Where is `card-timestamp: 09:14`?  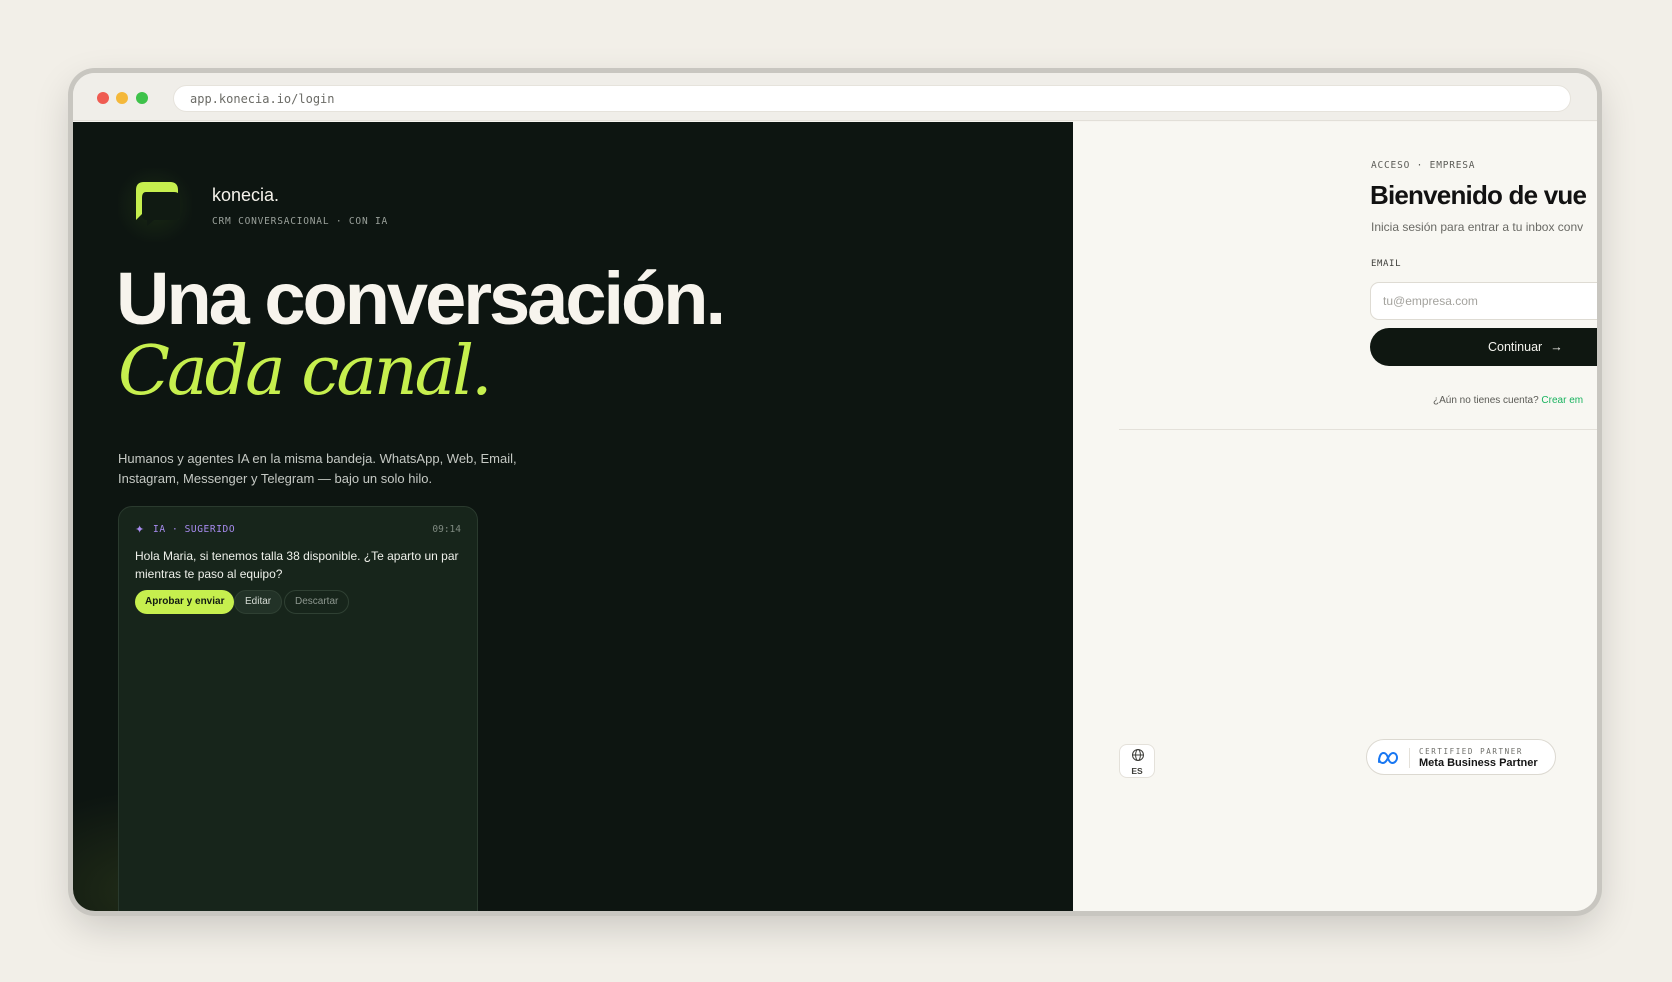 card-timestamp: 09:14 is located at coordinates (446, 529).